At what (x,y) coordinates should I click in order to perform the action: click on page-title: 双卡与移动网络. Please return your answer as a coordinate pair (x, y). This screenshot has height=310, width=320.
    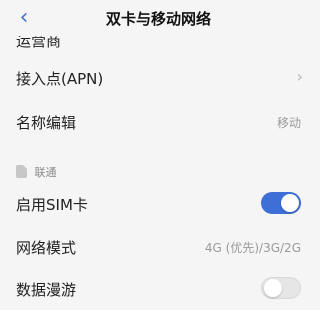
    Looking at the image, I should click on (158, 19).